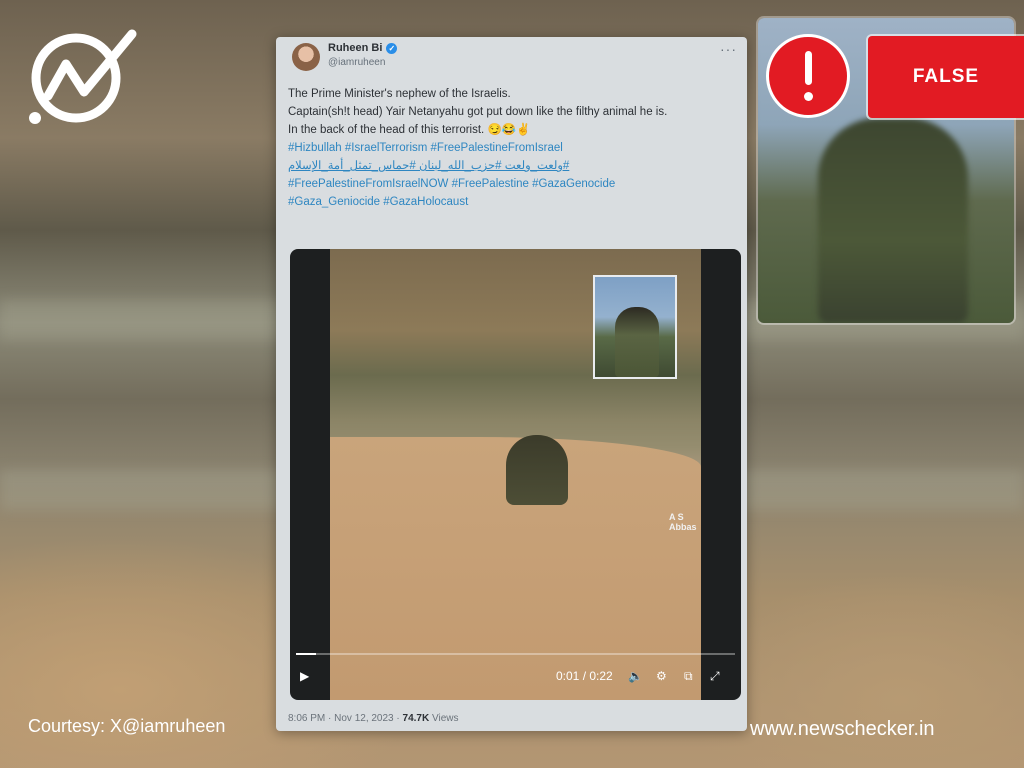 This screenshot has height=768, width=1024. Describe the element at coordinates (601, 676) in the screenshot. I see `duration: 0:22` at that location.